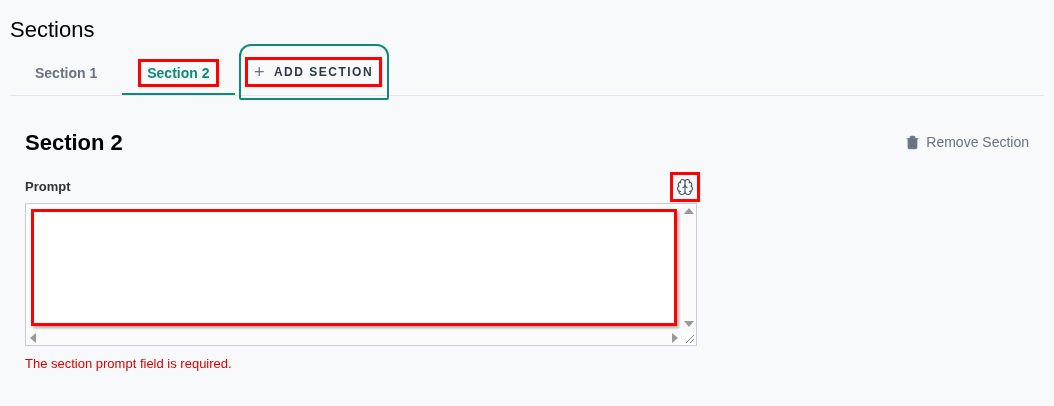  I want to click on tab: Section 2, so click(178, 74).